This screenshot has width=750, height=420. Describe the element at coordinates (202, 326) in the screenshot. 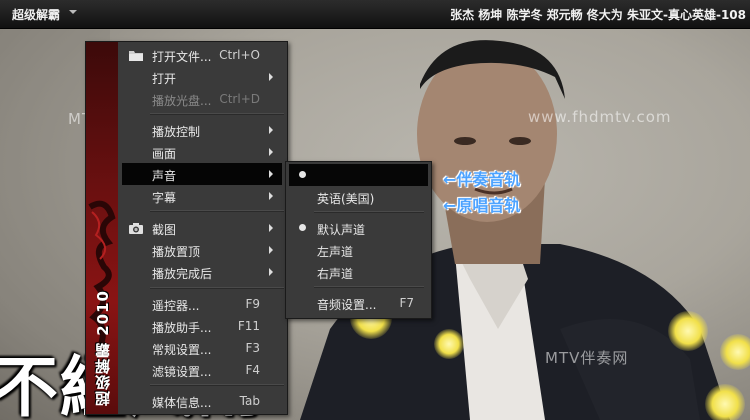

I see `menu-item-playback-assistant: 播放助手... F11` at that location.